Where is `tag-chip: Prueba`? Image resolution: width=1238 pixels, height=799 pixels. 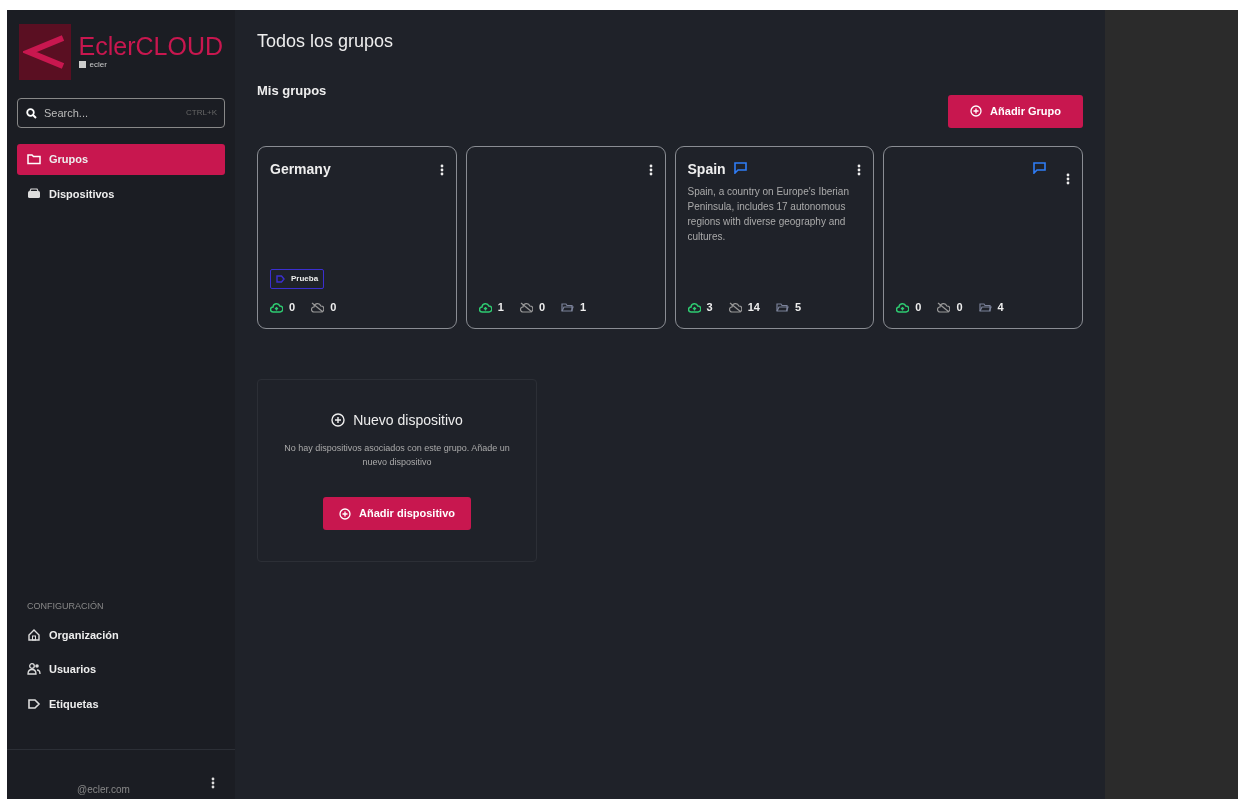
tag-chip: Prueba is located at coordinates (297, 279).